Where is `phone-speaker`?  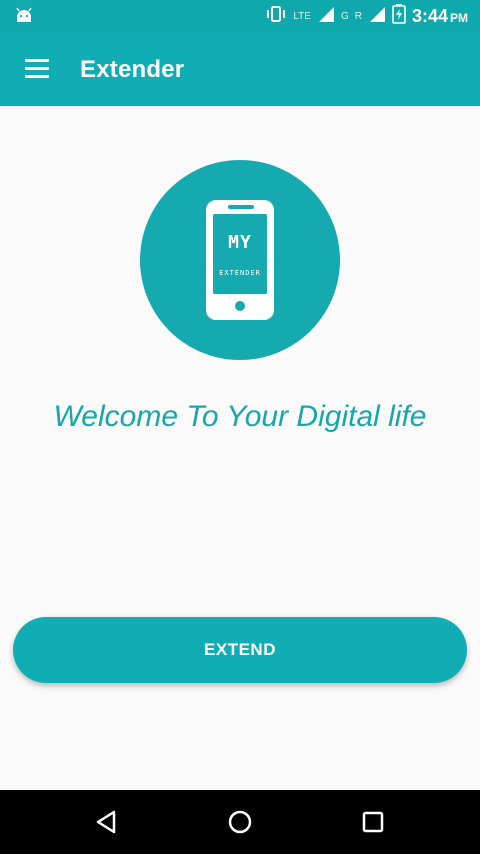 phone-speaker is located at coordinates (241, 207).